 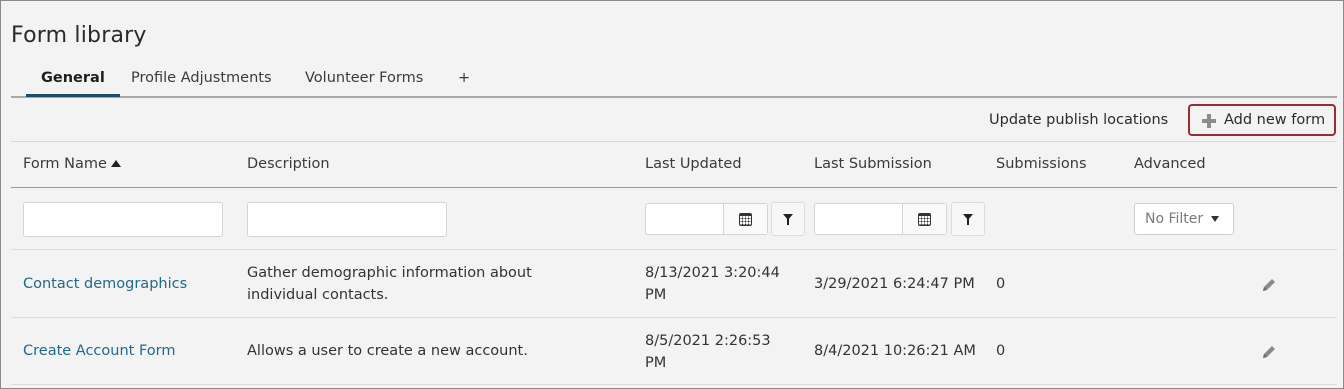 I want to click on last-submission-filter-button, so click(x=968, y=219).